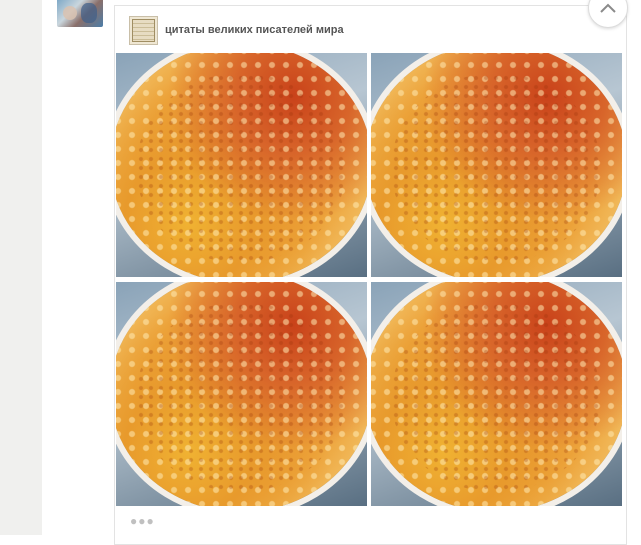  I want to click on more-dots-icon: ●●●, so click(142, 521).